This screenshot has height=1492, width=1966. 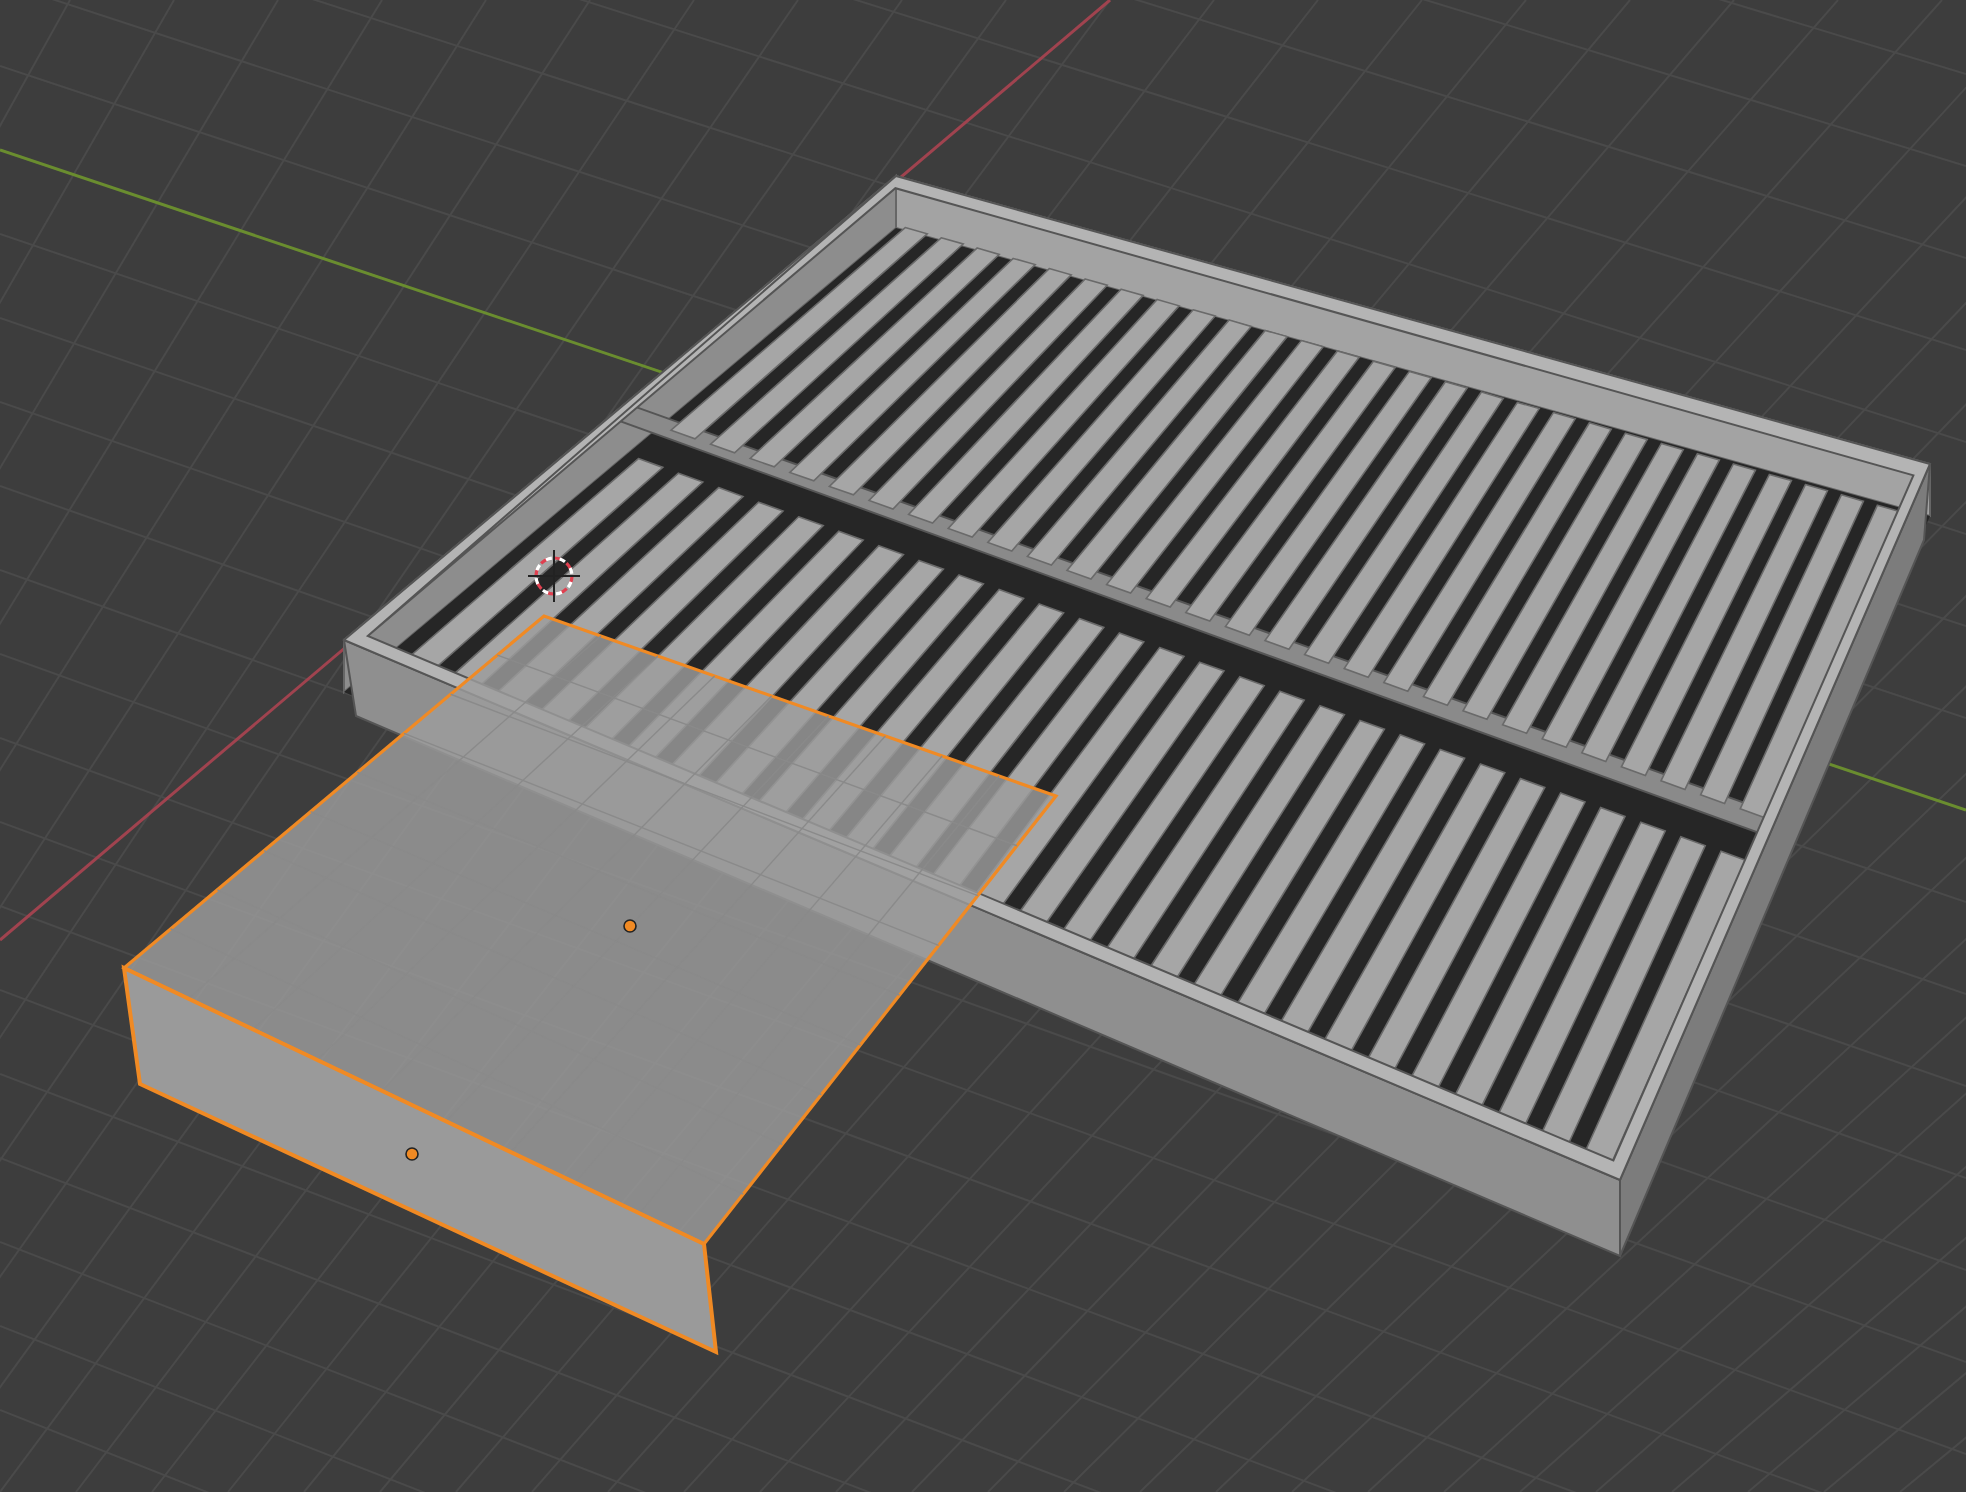 What do you see at coordinates (554, 576) in the screenshot?
I see `crosshair-cursor-icon` at bounding box center [554, 576].